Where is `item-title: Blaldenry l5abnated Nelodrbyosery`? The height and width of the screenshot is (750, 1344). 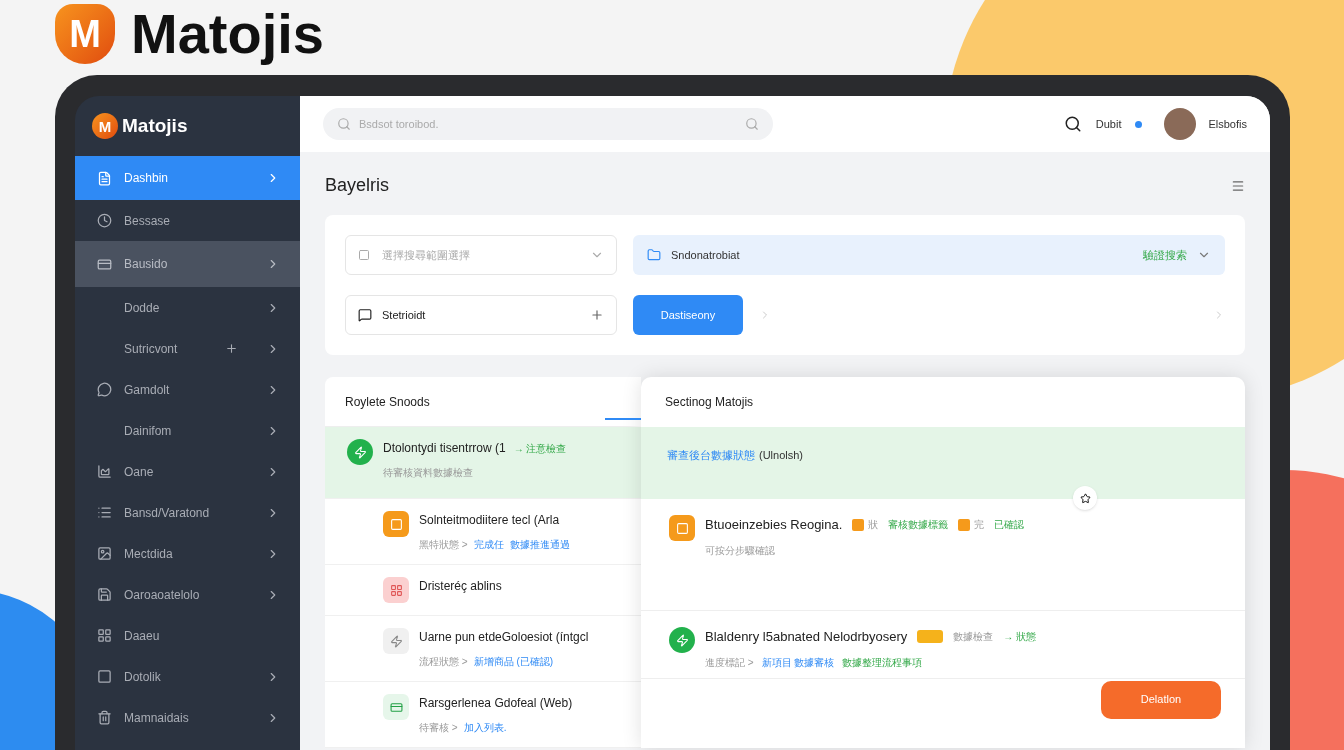 item-title: Blaldenry l5abnated Nelodrbyosery is located at coordinates (806, 637).